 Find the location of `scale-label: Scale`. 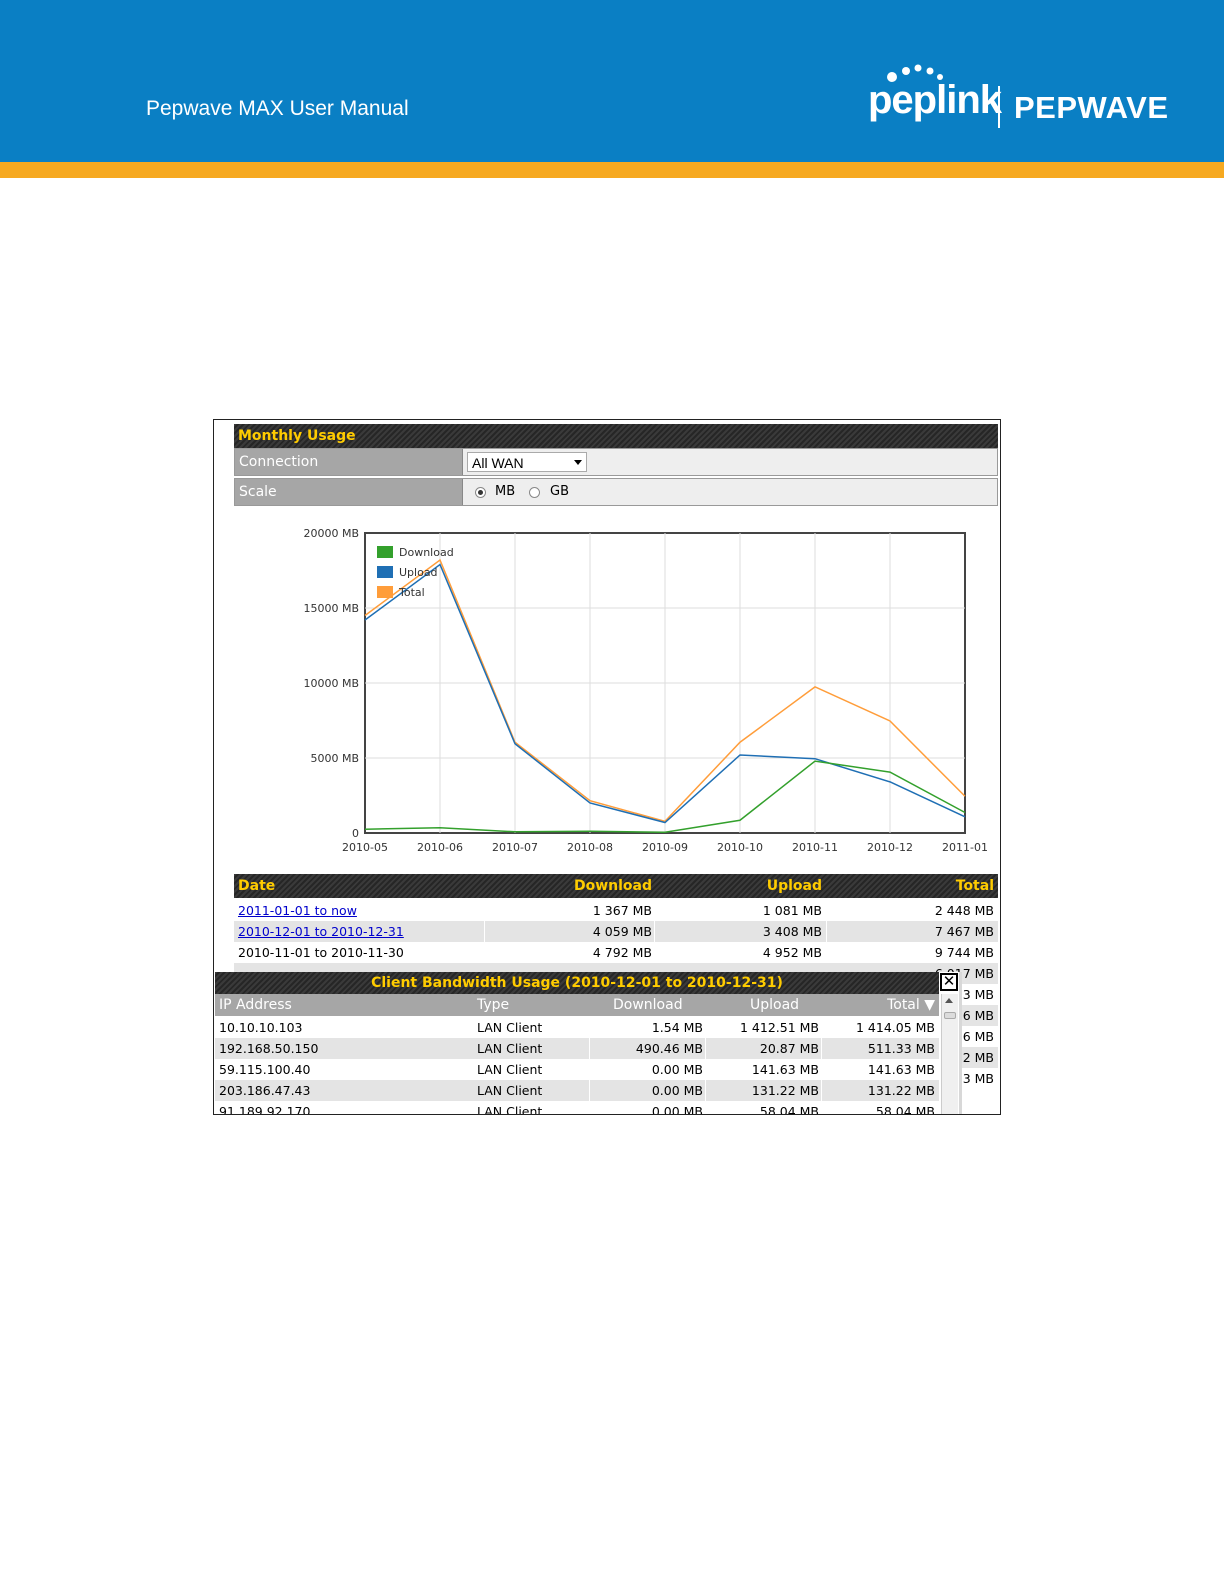

scale-label: Scale is located at coordinates (349, 492).